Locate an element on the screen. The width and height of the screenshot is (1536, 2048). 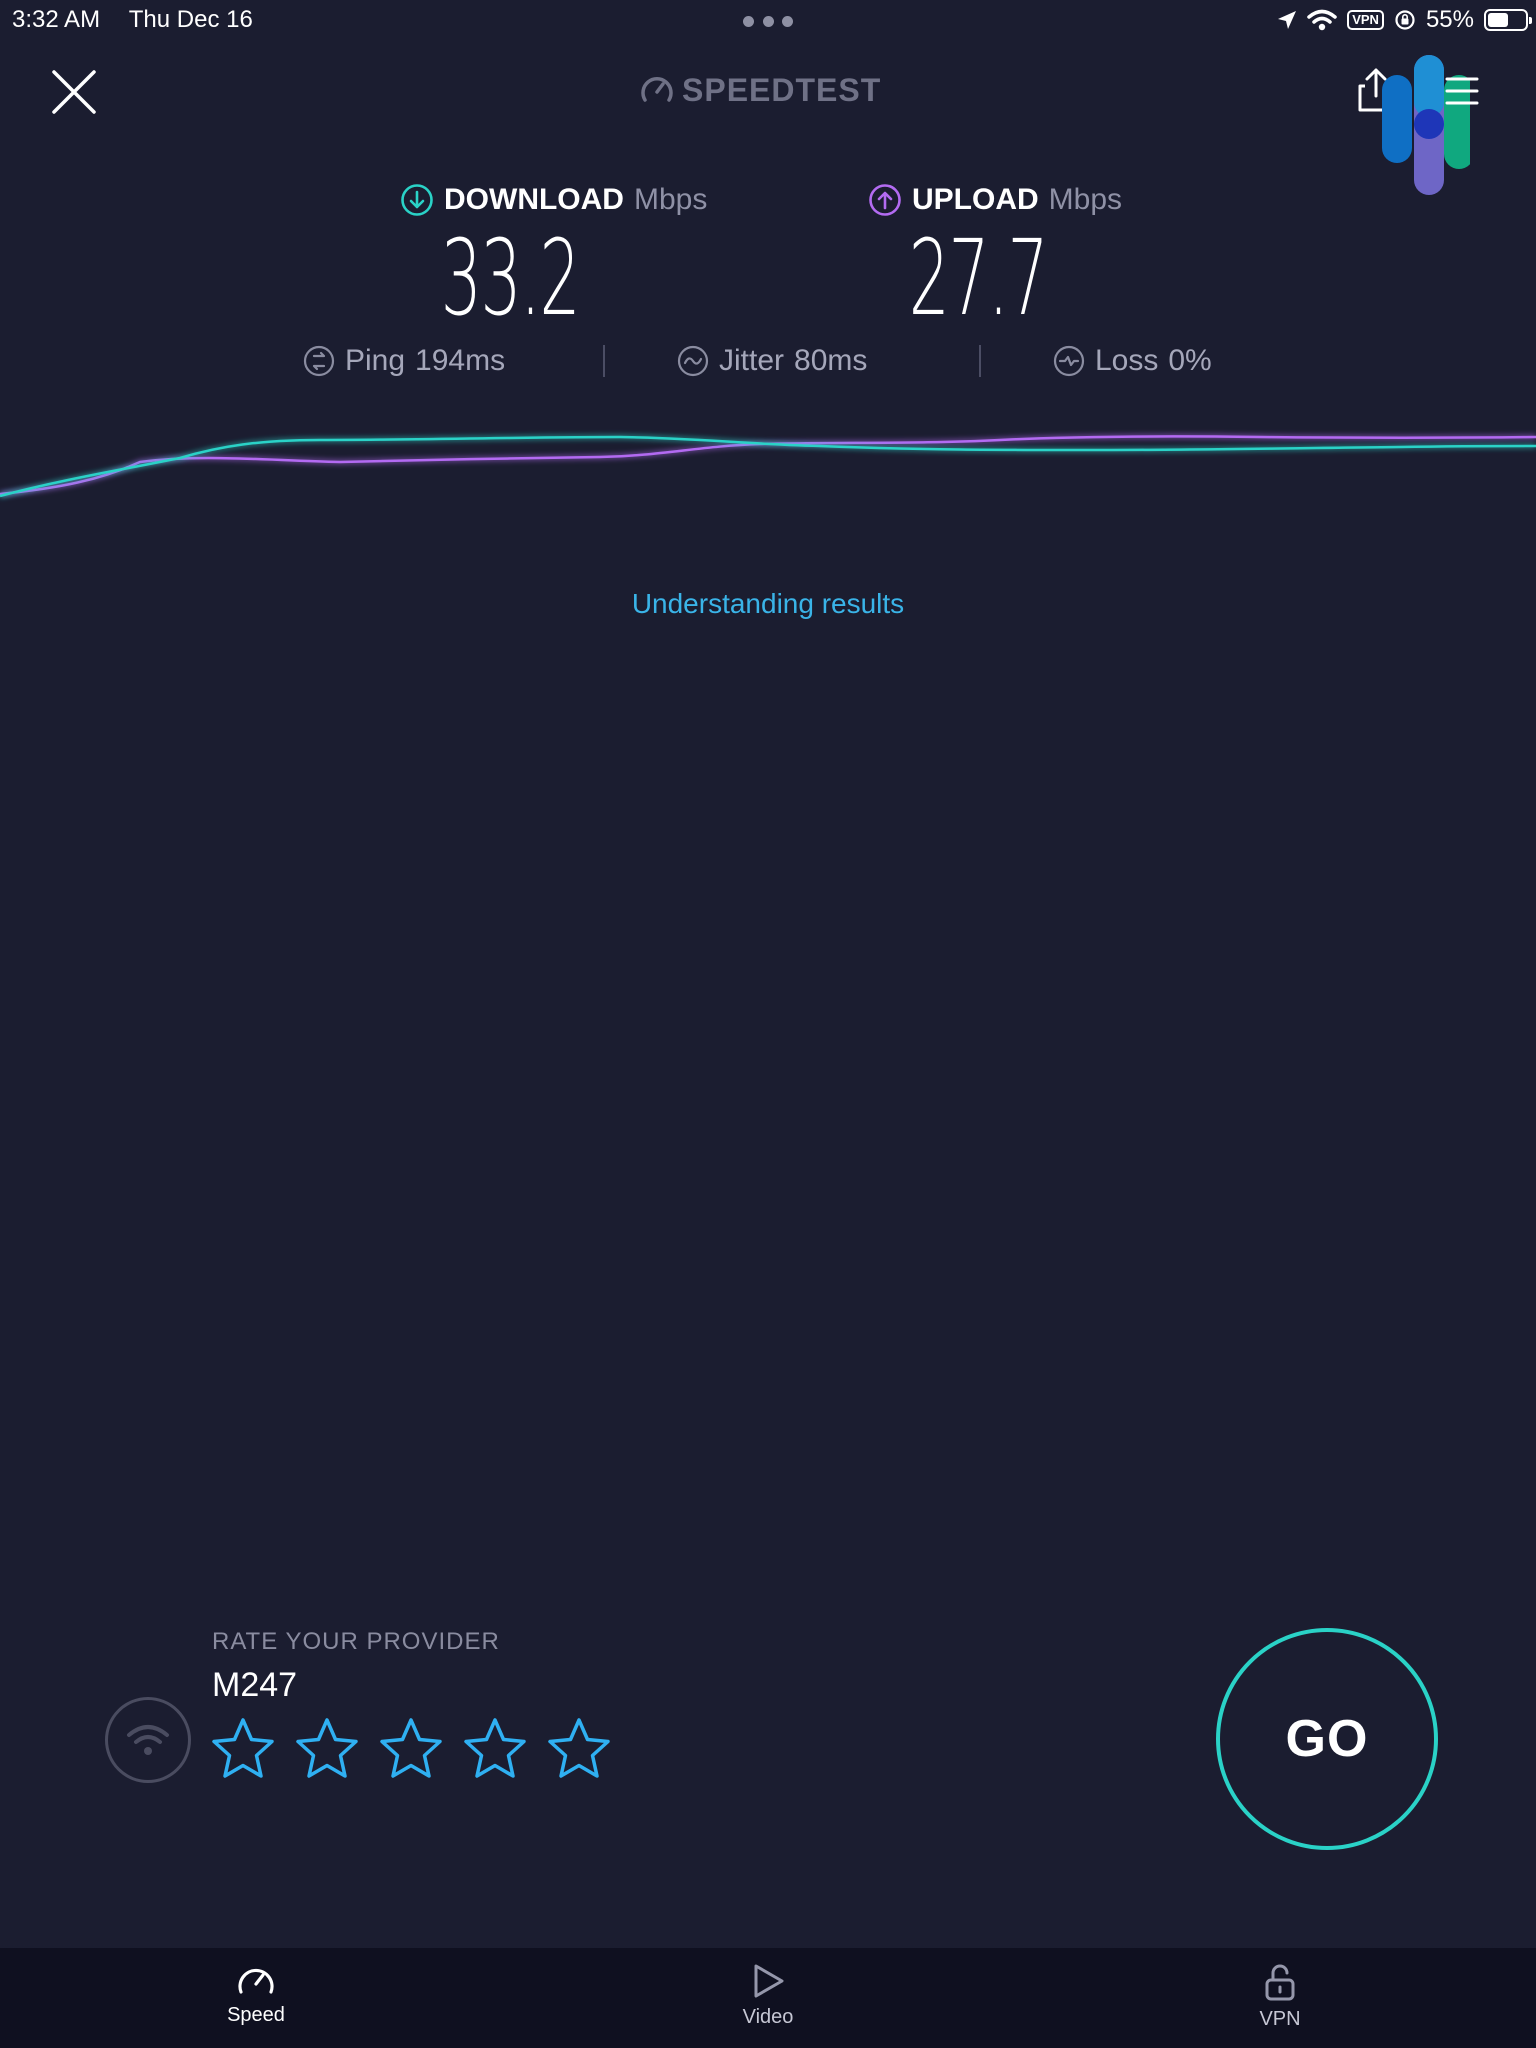
loss-stat: Loss 0% is located at coordinates (1132, 361).